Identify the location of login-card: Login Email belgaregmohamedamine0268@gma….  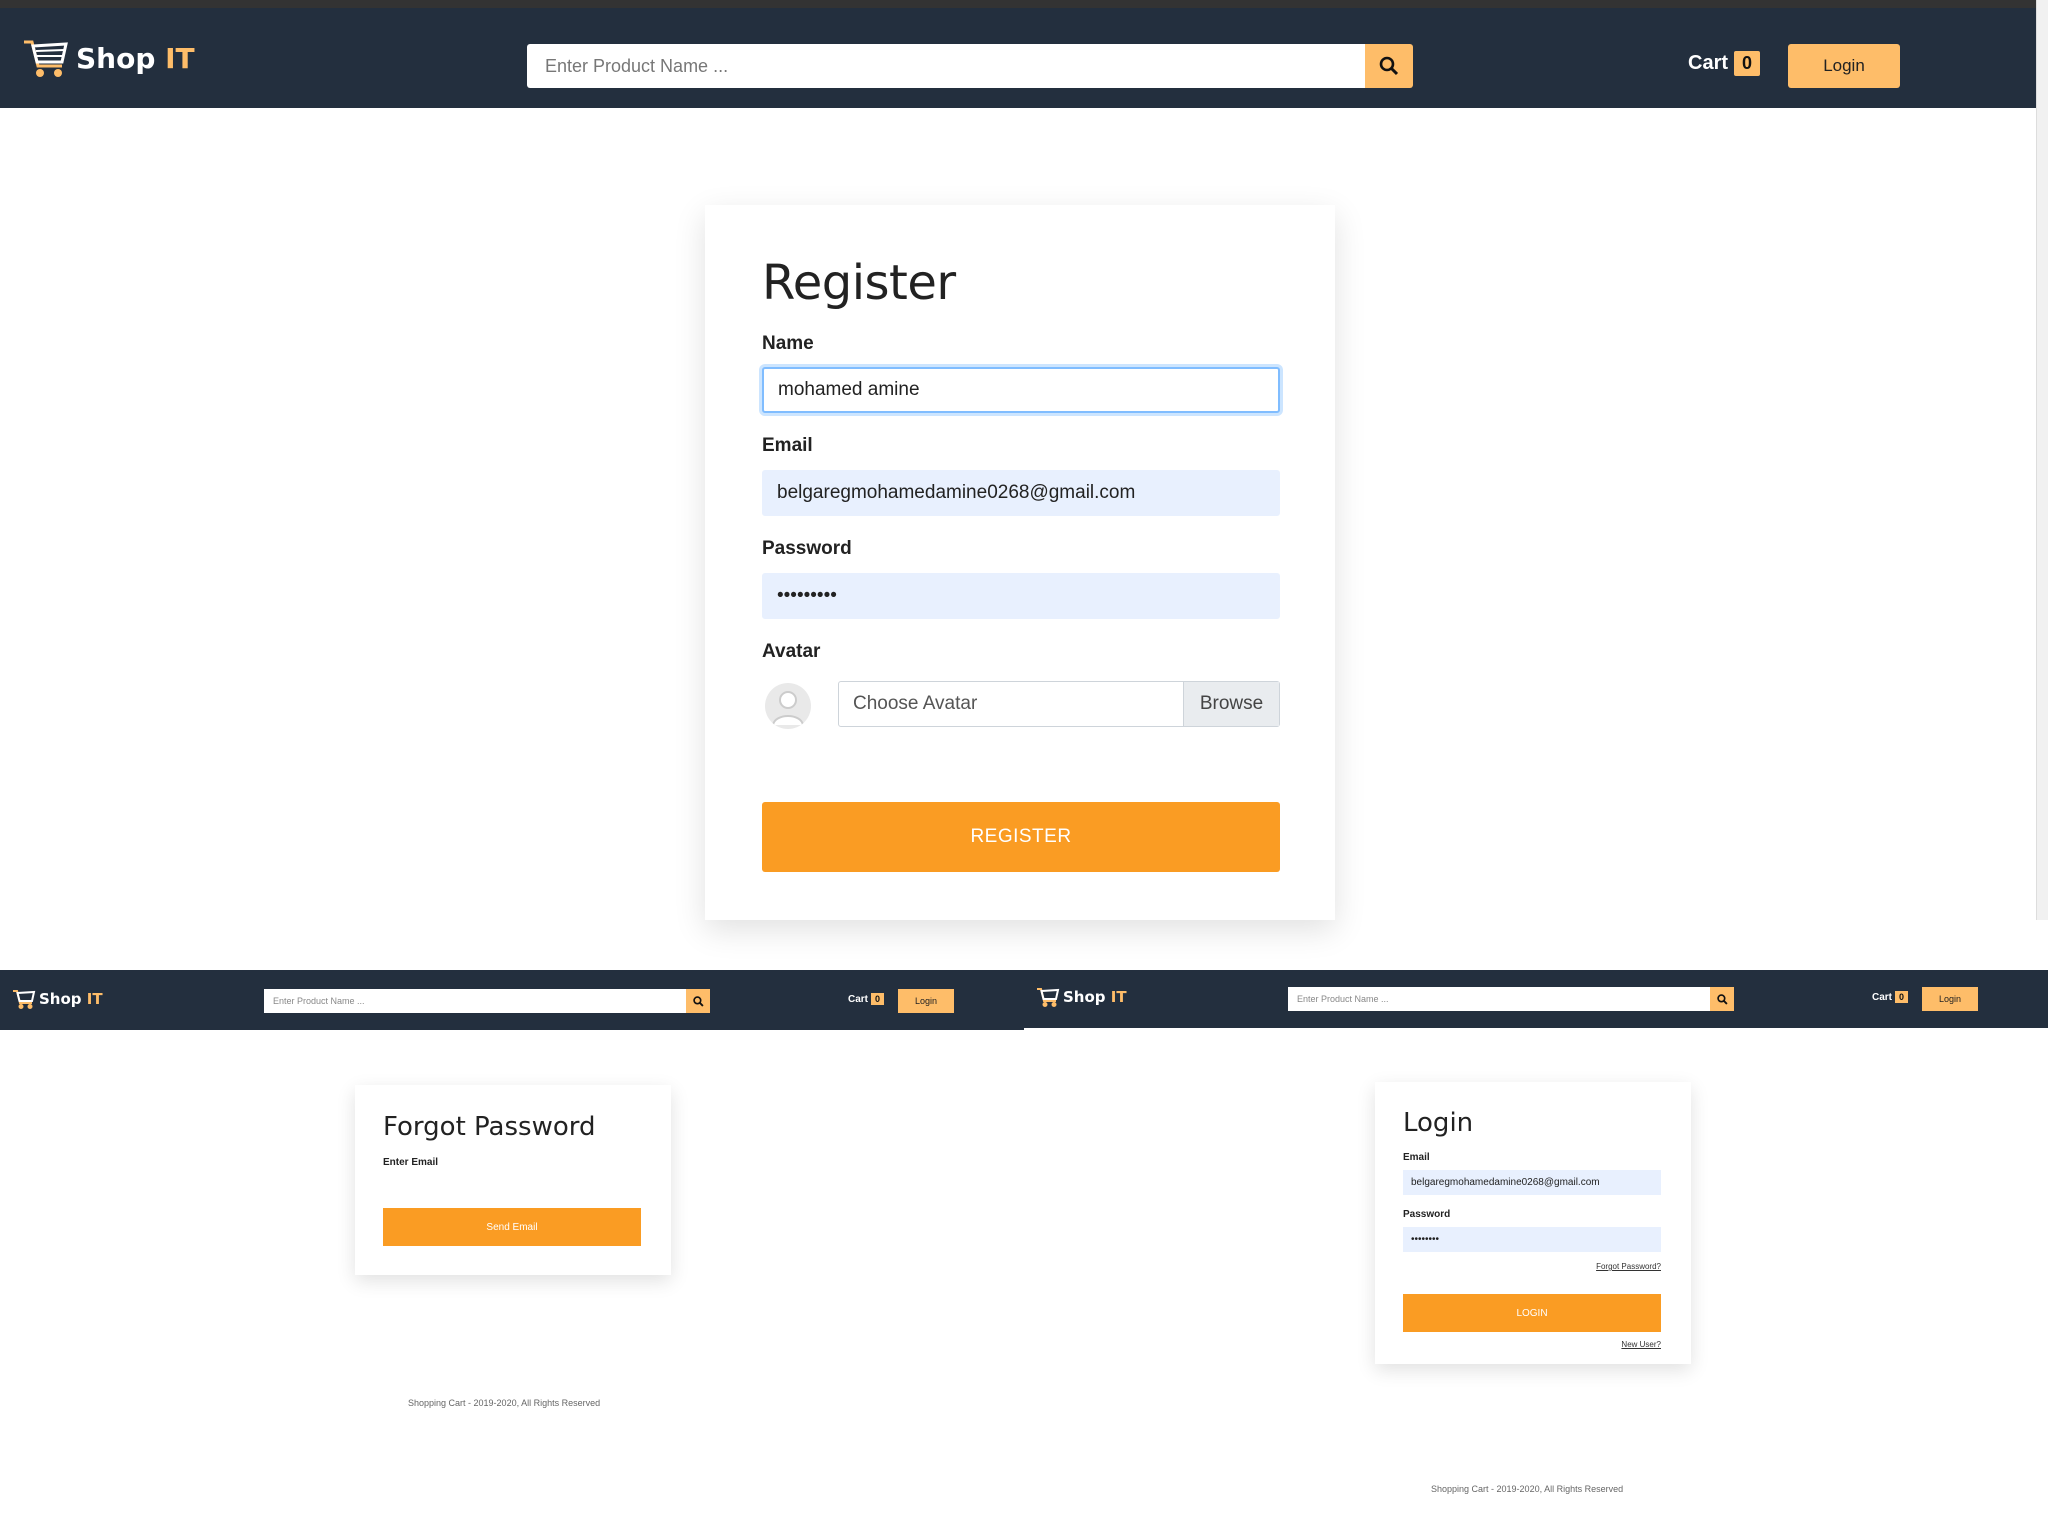
(1533, 1223).